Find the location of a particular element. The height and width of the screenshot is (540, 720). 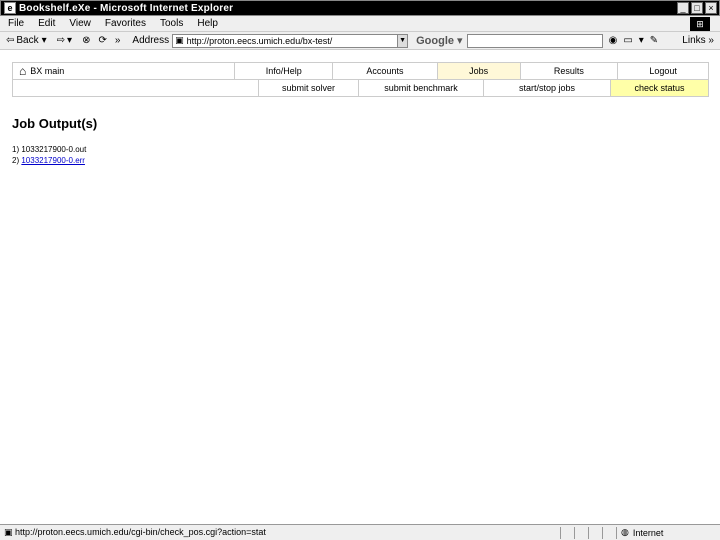

google-search-input is located at coordinates (534, 40).